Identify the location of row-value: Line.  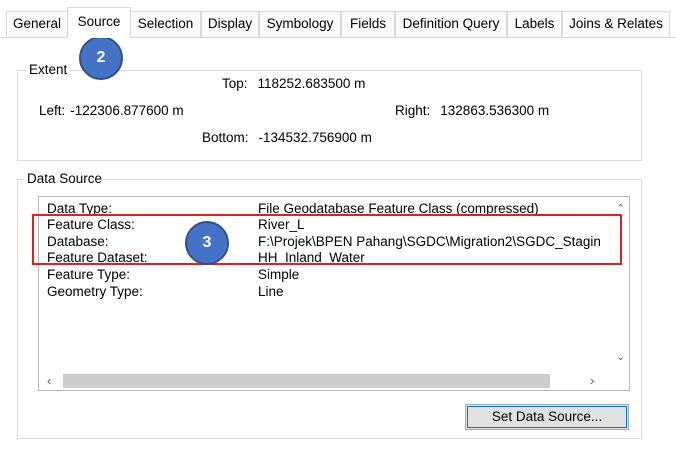
(271, 291).